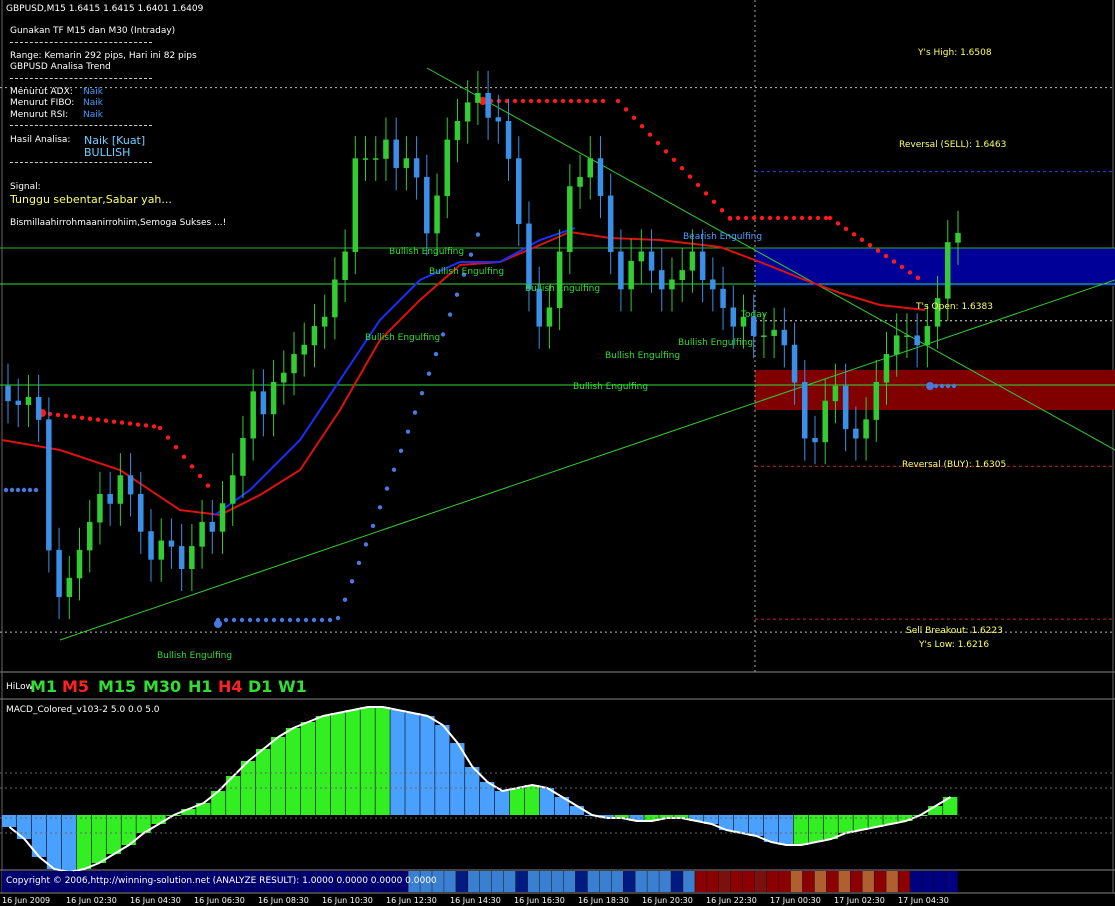 This screenshot has width=1115, height=906. I want to click on time-tick-label: 16 Jun 14:30, so click(475, 900).